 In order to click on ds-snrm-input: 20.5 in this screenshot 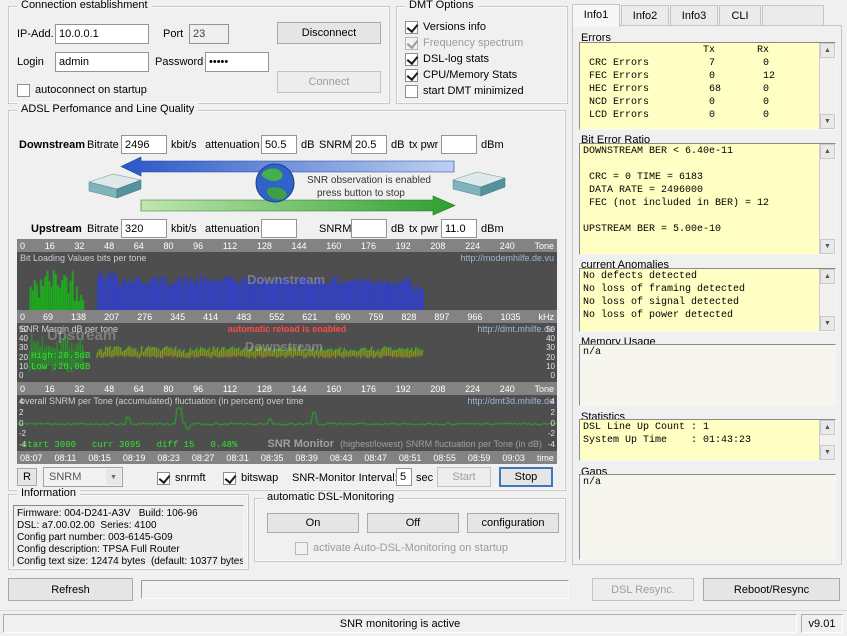, I will do `click(369, 144)`.